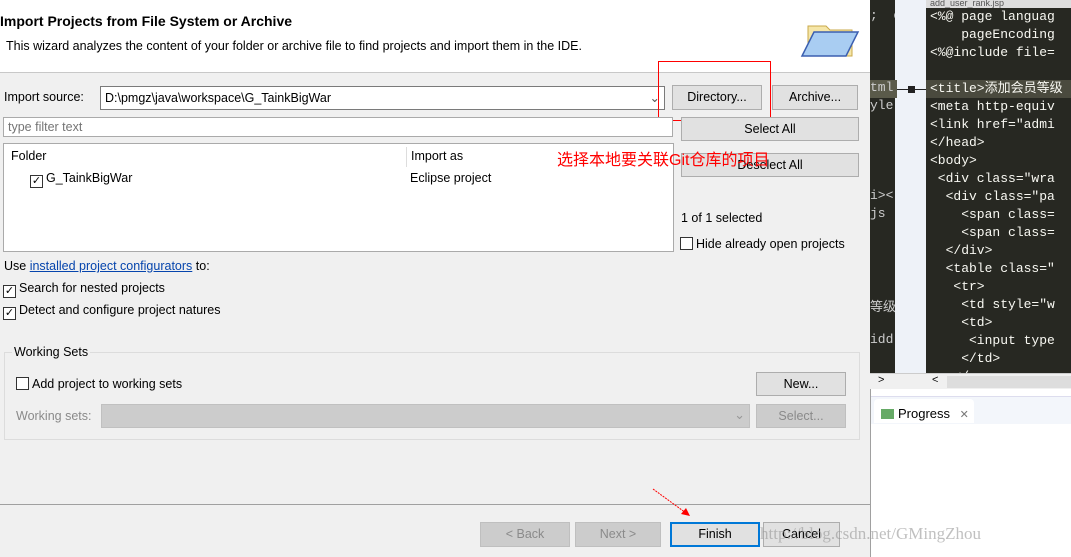 The image size is (1071, 557). I want to click on code-line: </td>, so click(965, 358).